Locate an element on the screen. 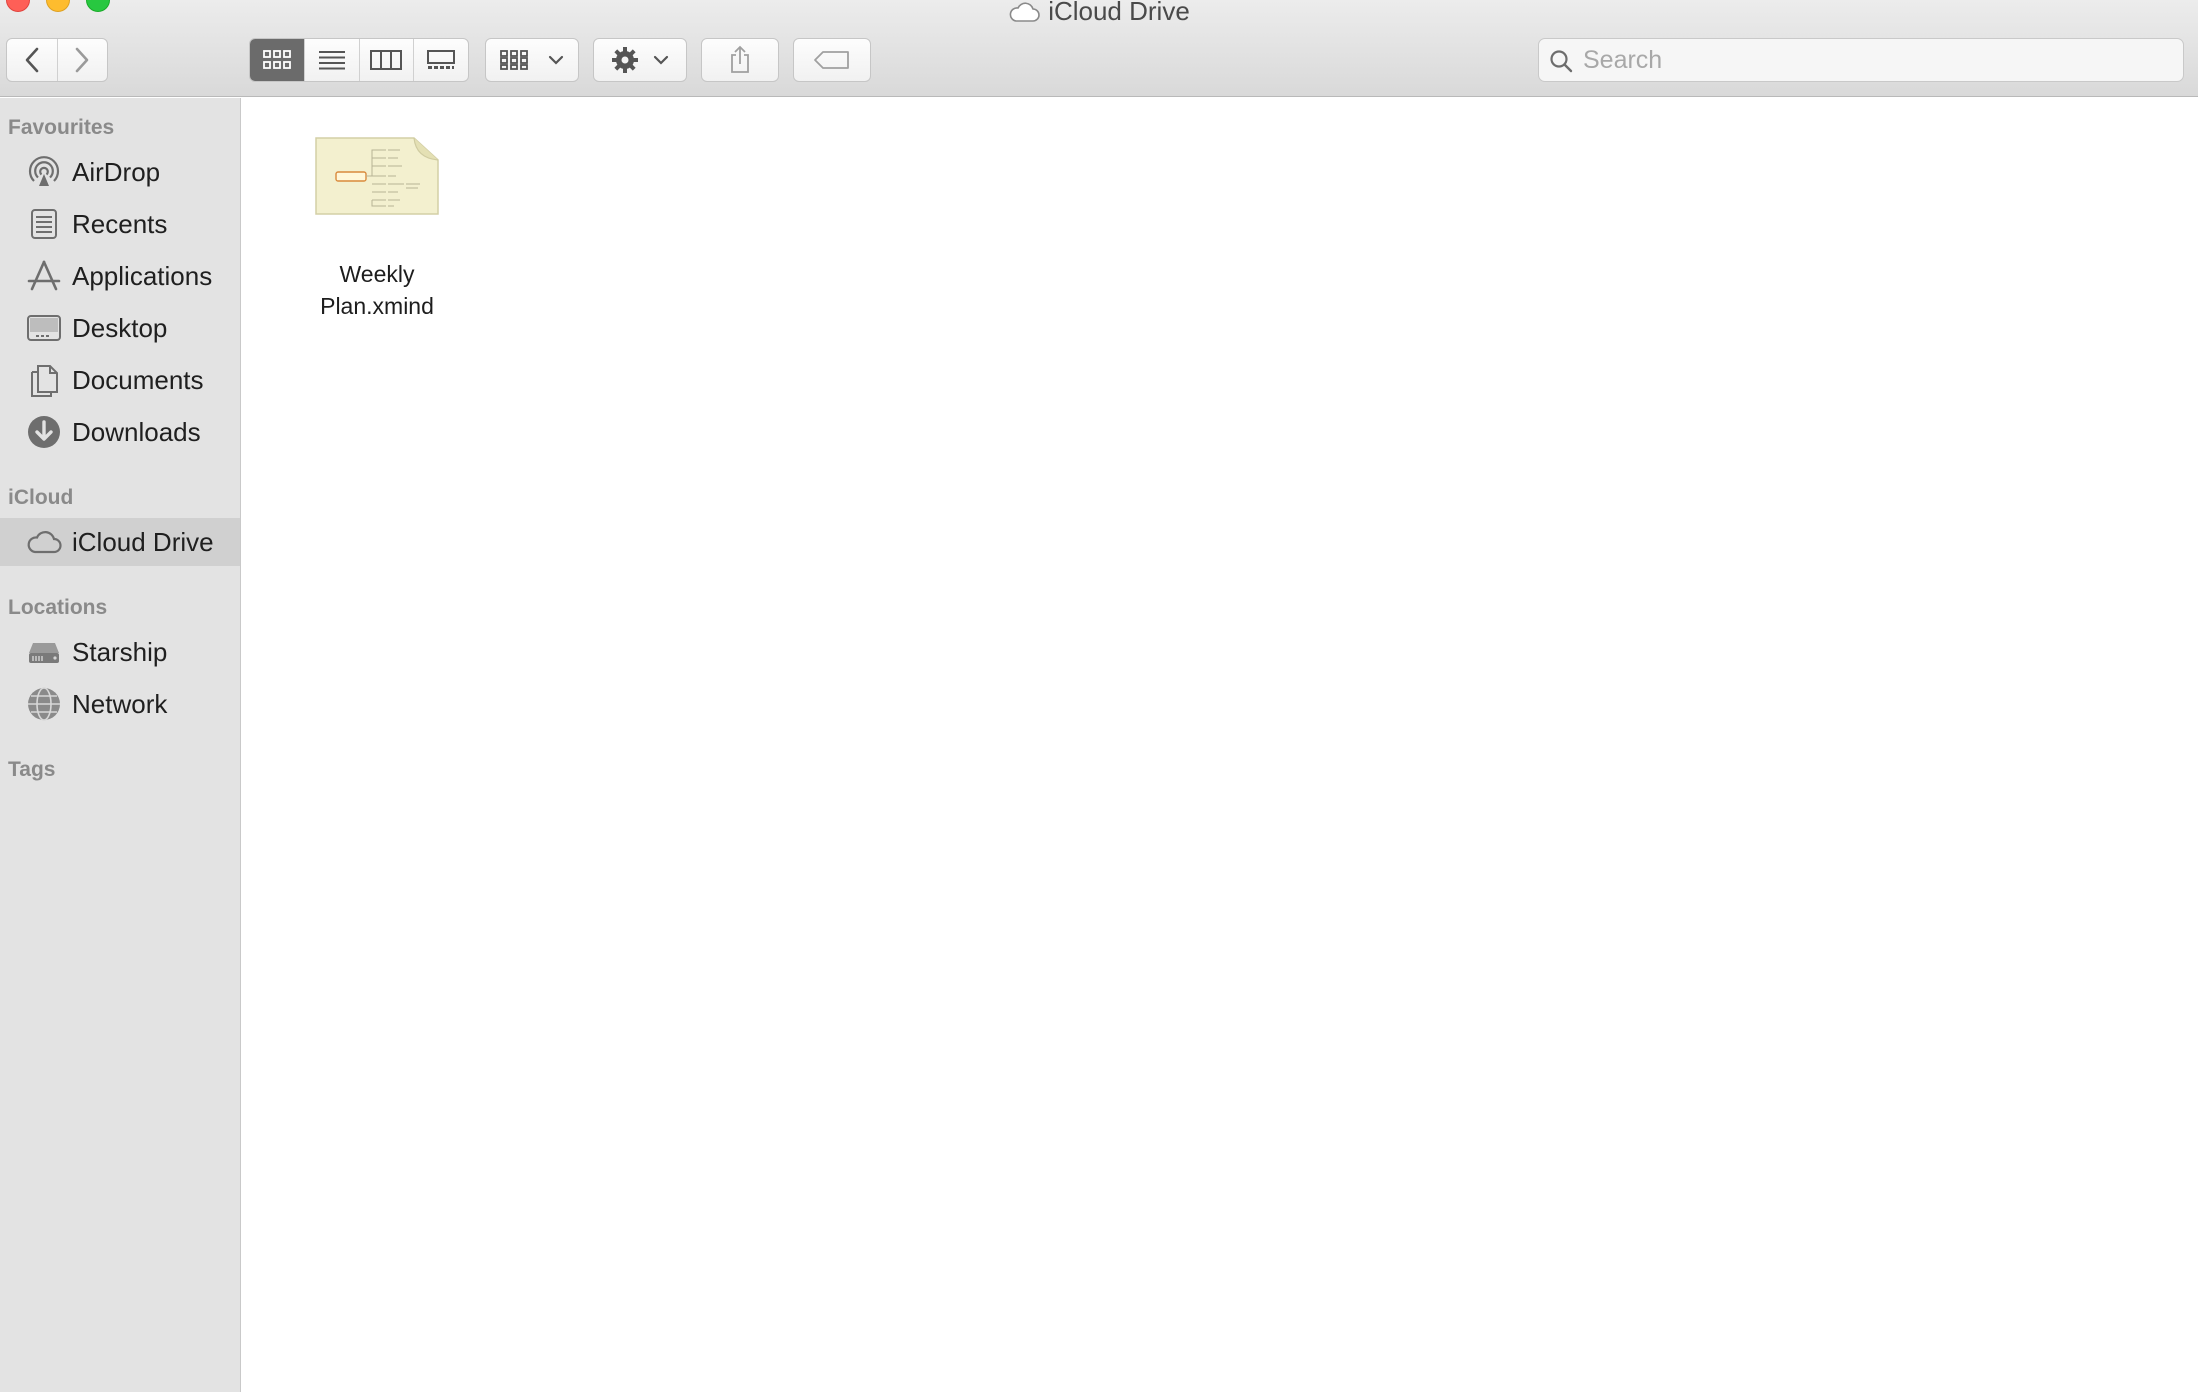 The width and height of the screenshot is (2198, 1392). tags-header: Tags is located at coordinates (32, 769).